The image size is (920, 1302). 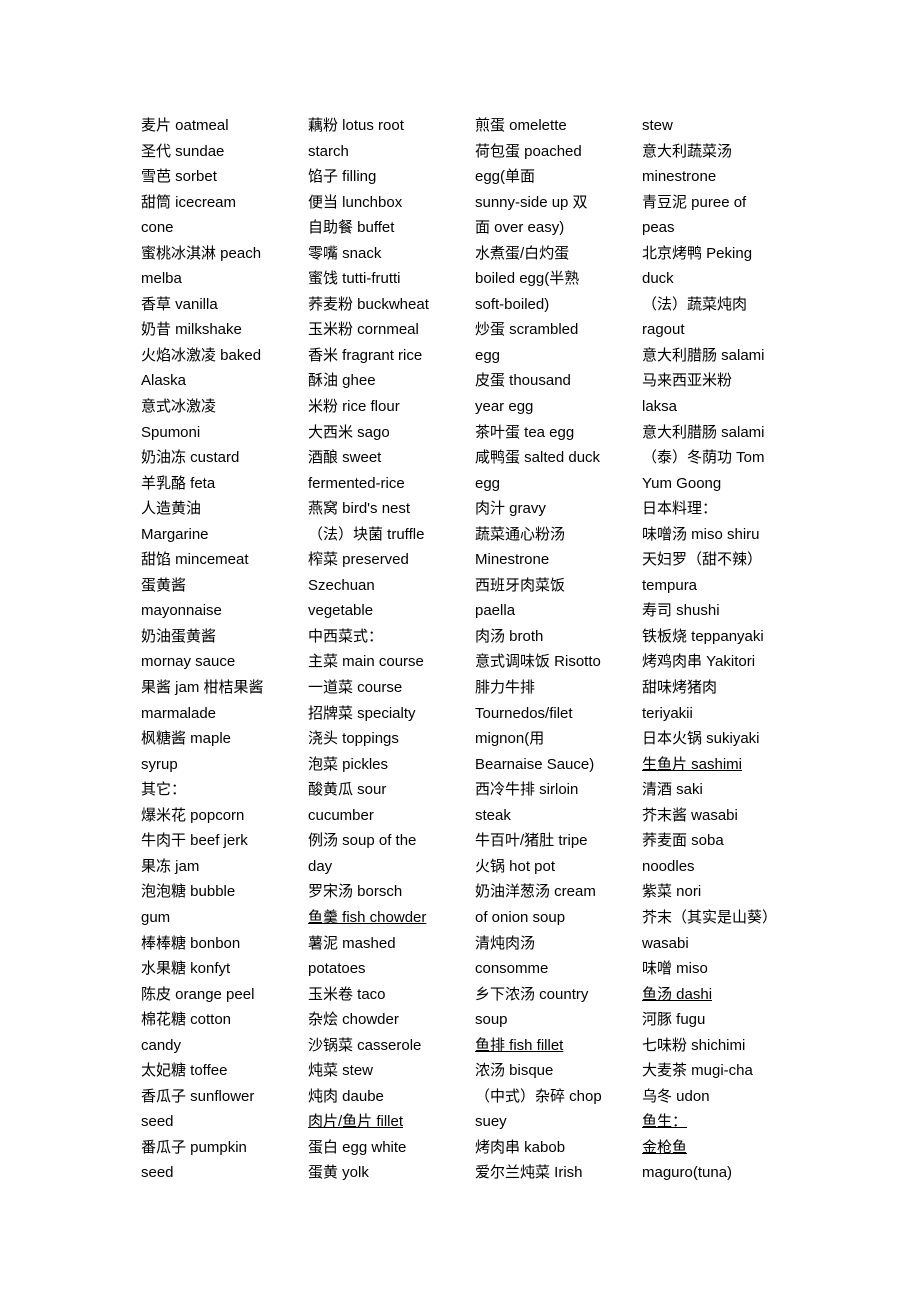 I want to click on list-item: 牛肉干 beef jerk, so click(x=194, y=841).